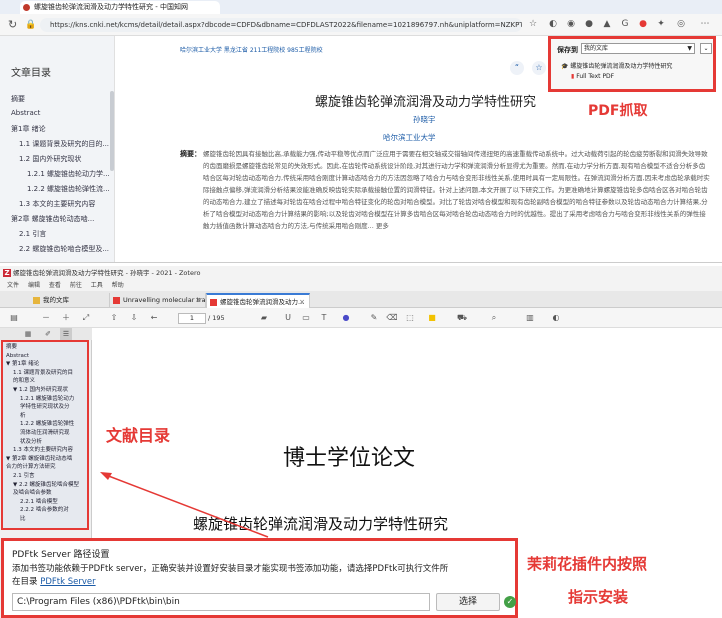 This screenshot has width=722, height=618. I want to click on outline-icon: ☰, so click(66, 334).